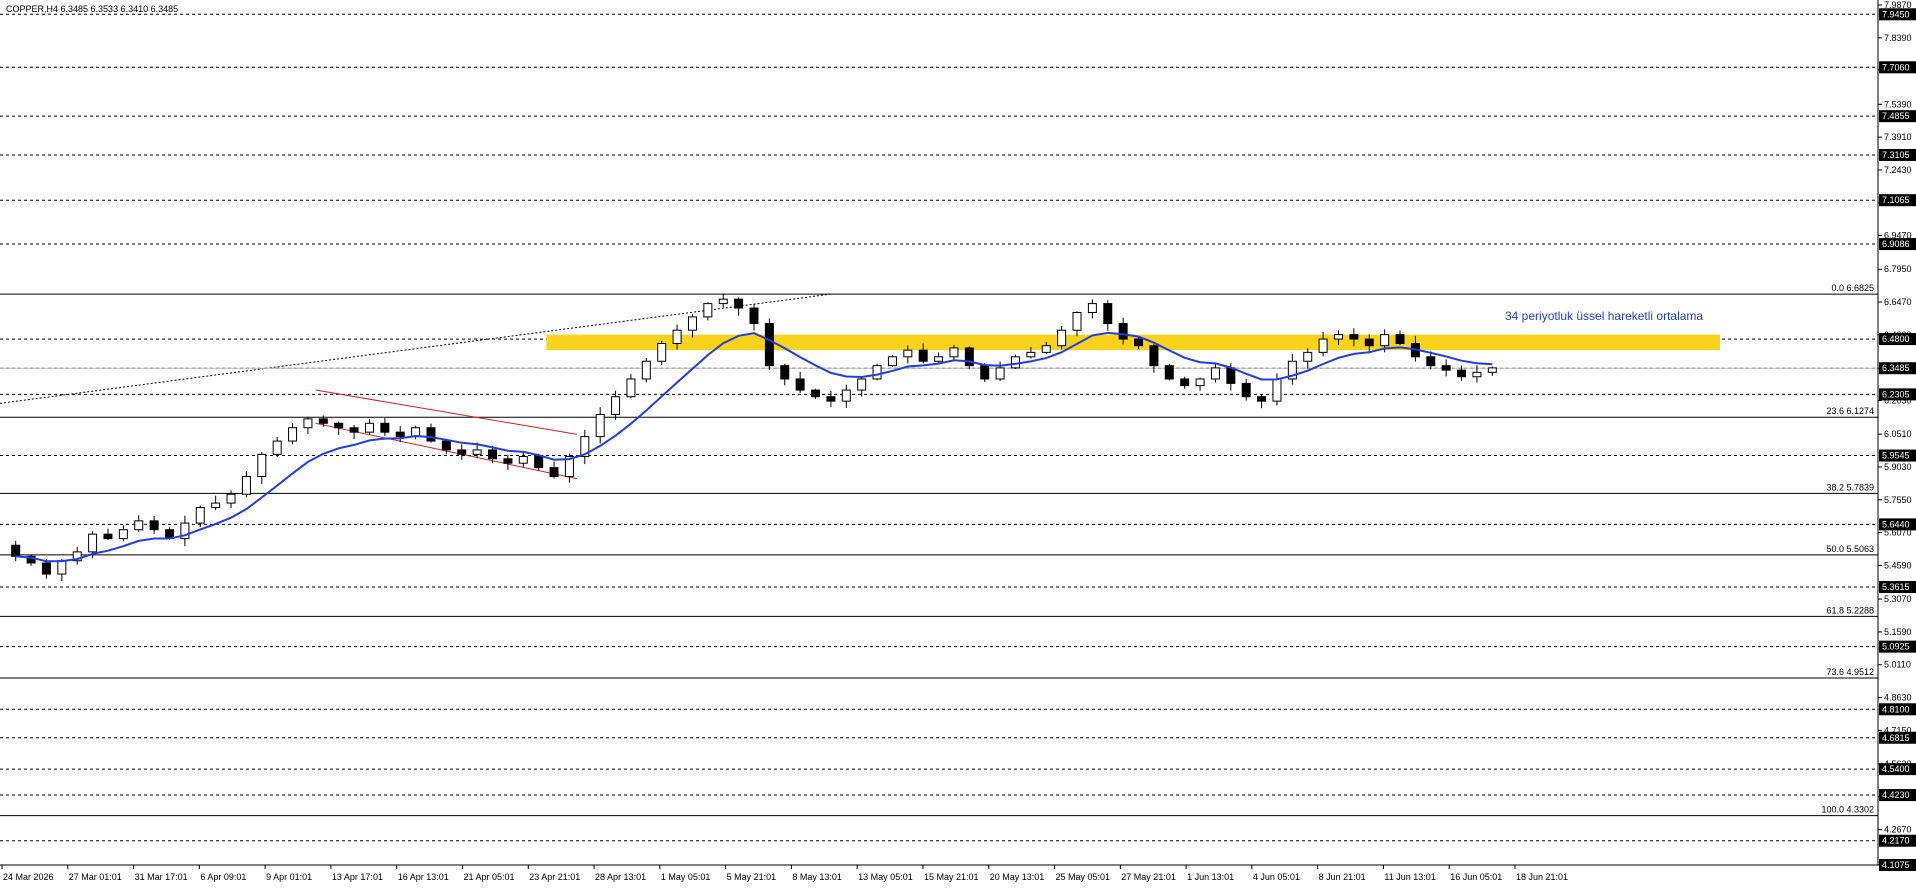 The height and width of the screenshot is (888, 1916). What do you see at coordinates (1896, 155) in the screenshot?
I see `level-price-label: 7.3105` at bounding box center [1896, 155].